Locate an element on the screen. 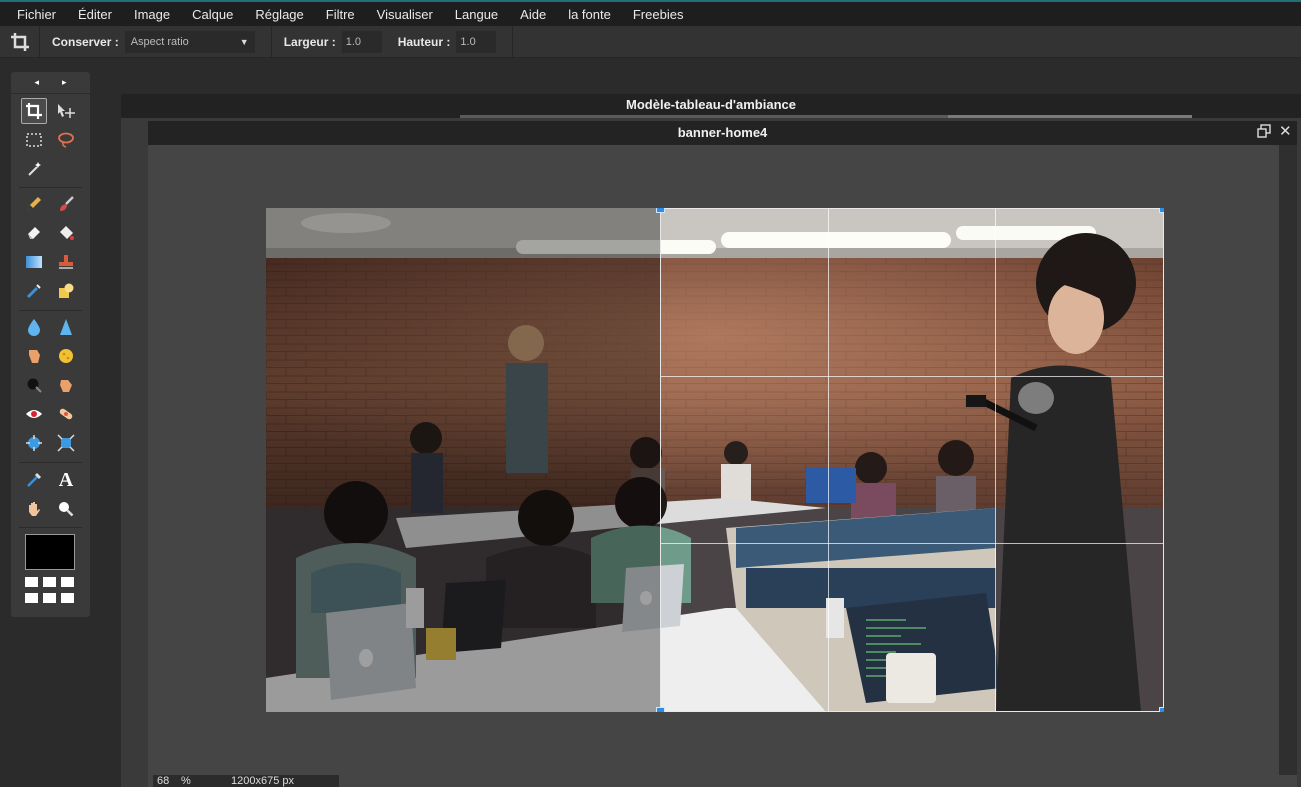  bloat-icon is located at coordinates (34, 443).